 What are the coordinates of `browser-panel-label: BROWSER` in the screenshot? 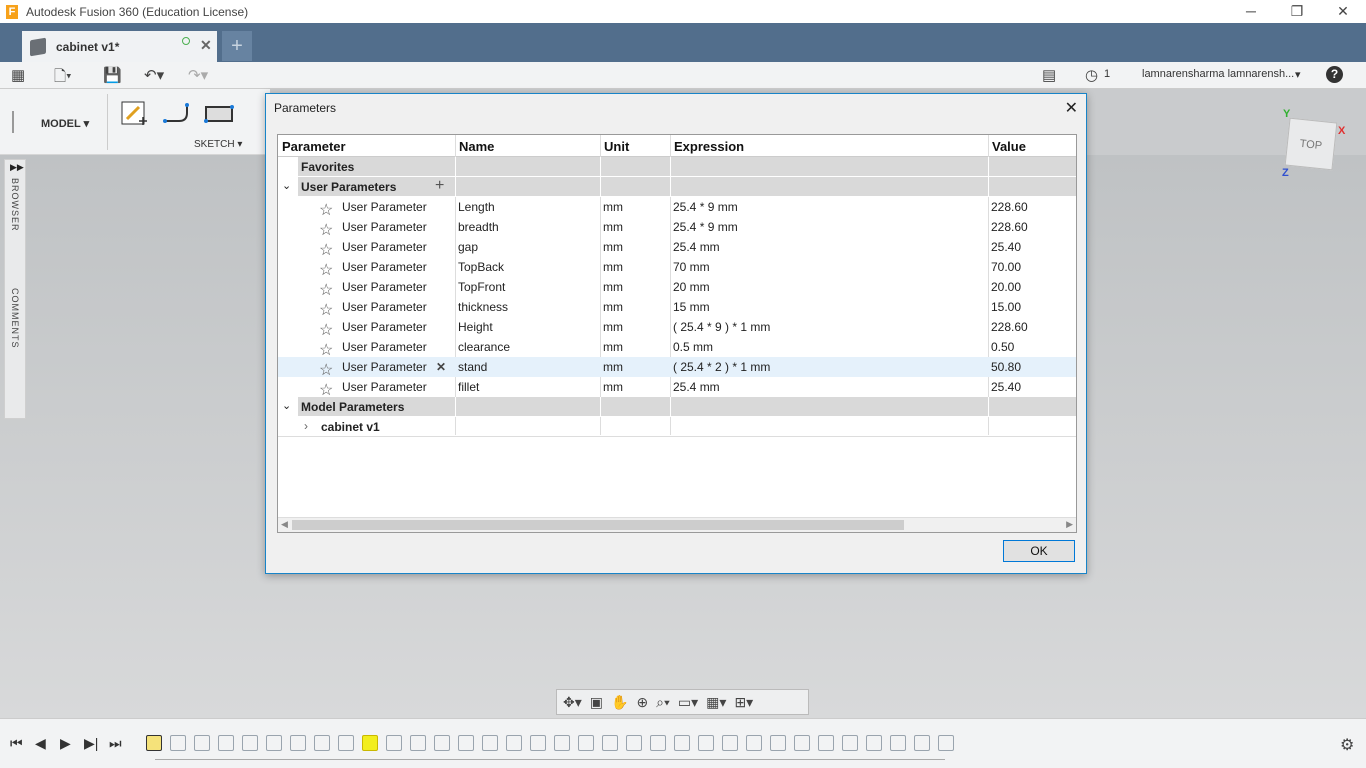 It's located at (15, 205).